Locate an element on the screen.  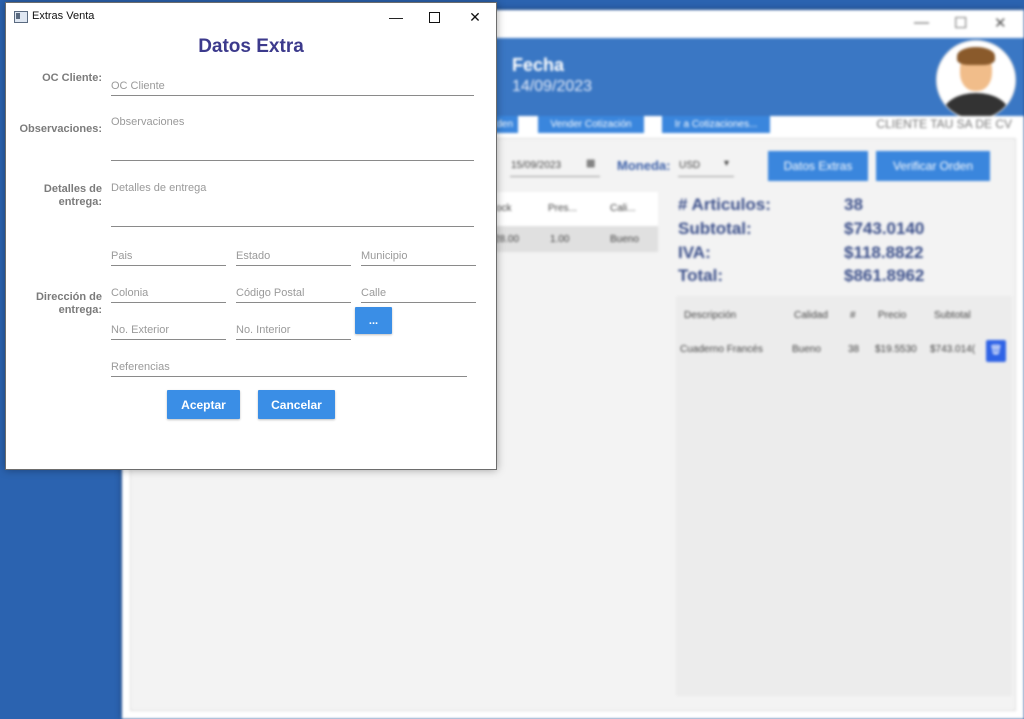
calle-input is located at coordinates (418, 293).